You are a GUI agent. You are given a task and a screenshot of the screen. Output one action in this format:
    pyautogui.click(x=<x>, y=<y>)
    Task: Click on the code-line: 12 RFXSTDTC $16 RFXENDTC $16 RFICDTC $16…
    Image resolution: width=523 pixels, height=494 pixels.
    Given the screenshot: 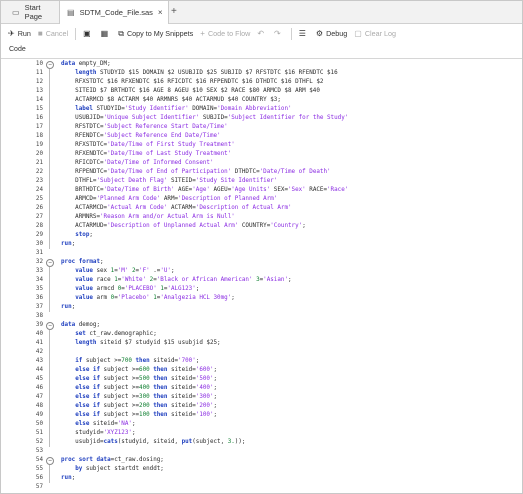 What is the action you would take?
    pyautogui.click(x=261, y=82)
    